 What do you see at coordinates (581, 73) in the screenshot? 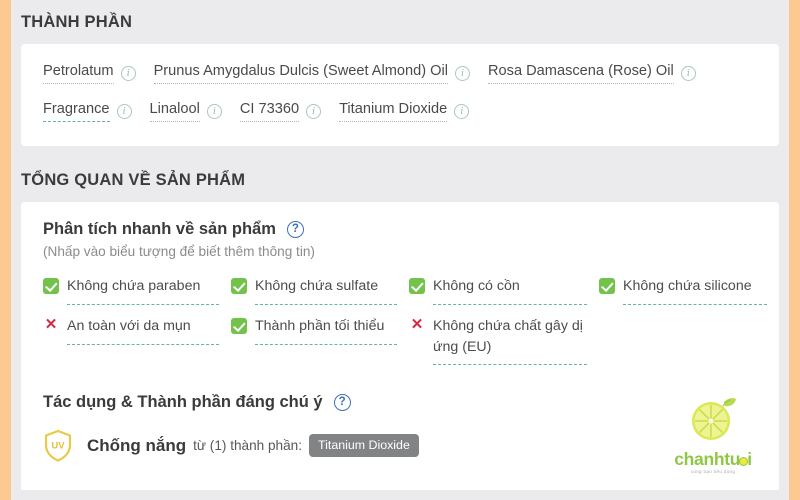
I see `ingredient-name: Rosa Damascena (Rose) Oil` at bounding box center [581, 73].